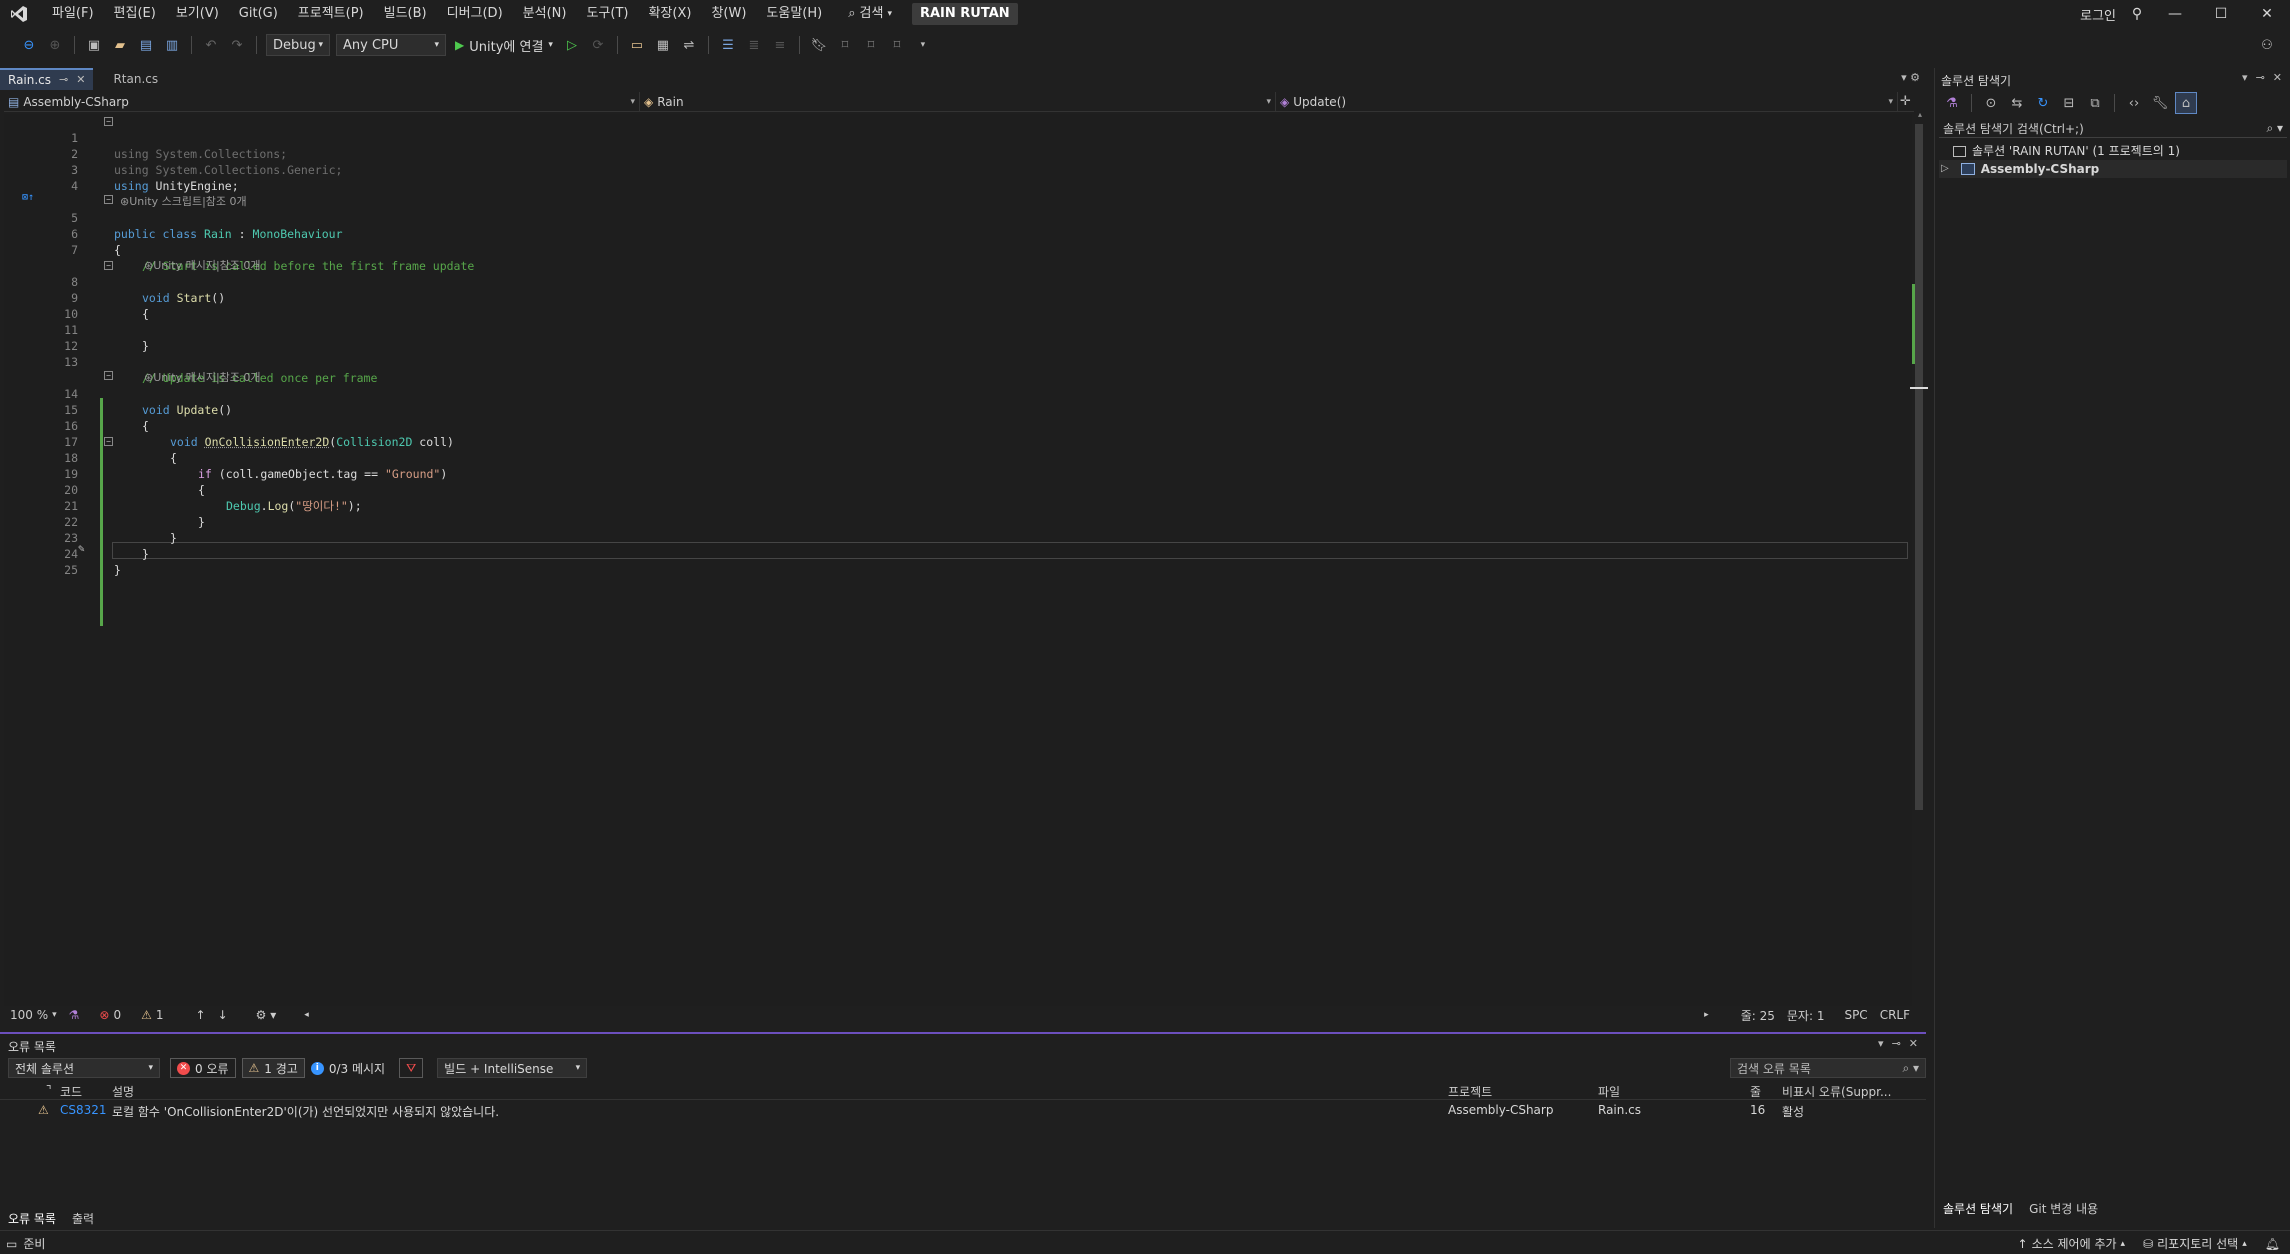  What do you see at coordinates (2267, 14) in the screenshot?
I see `close-window-button: ✕` at bounding box center [2267, 14].